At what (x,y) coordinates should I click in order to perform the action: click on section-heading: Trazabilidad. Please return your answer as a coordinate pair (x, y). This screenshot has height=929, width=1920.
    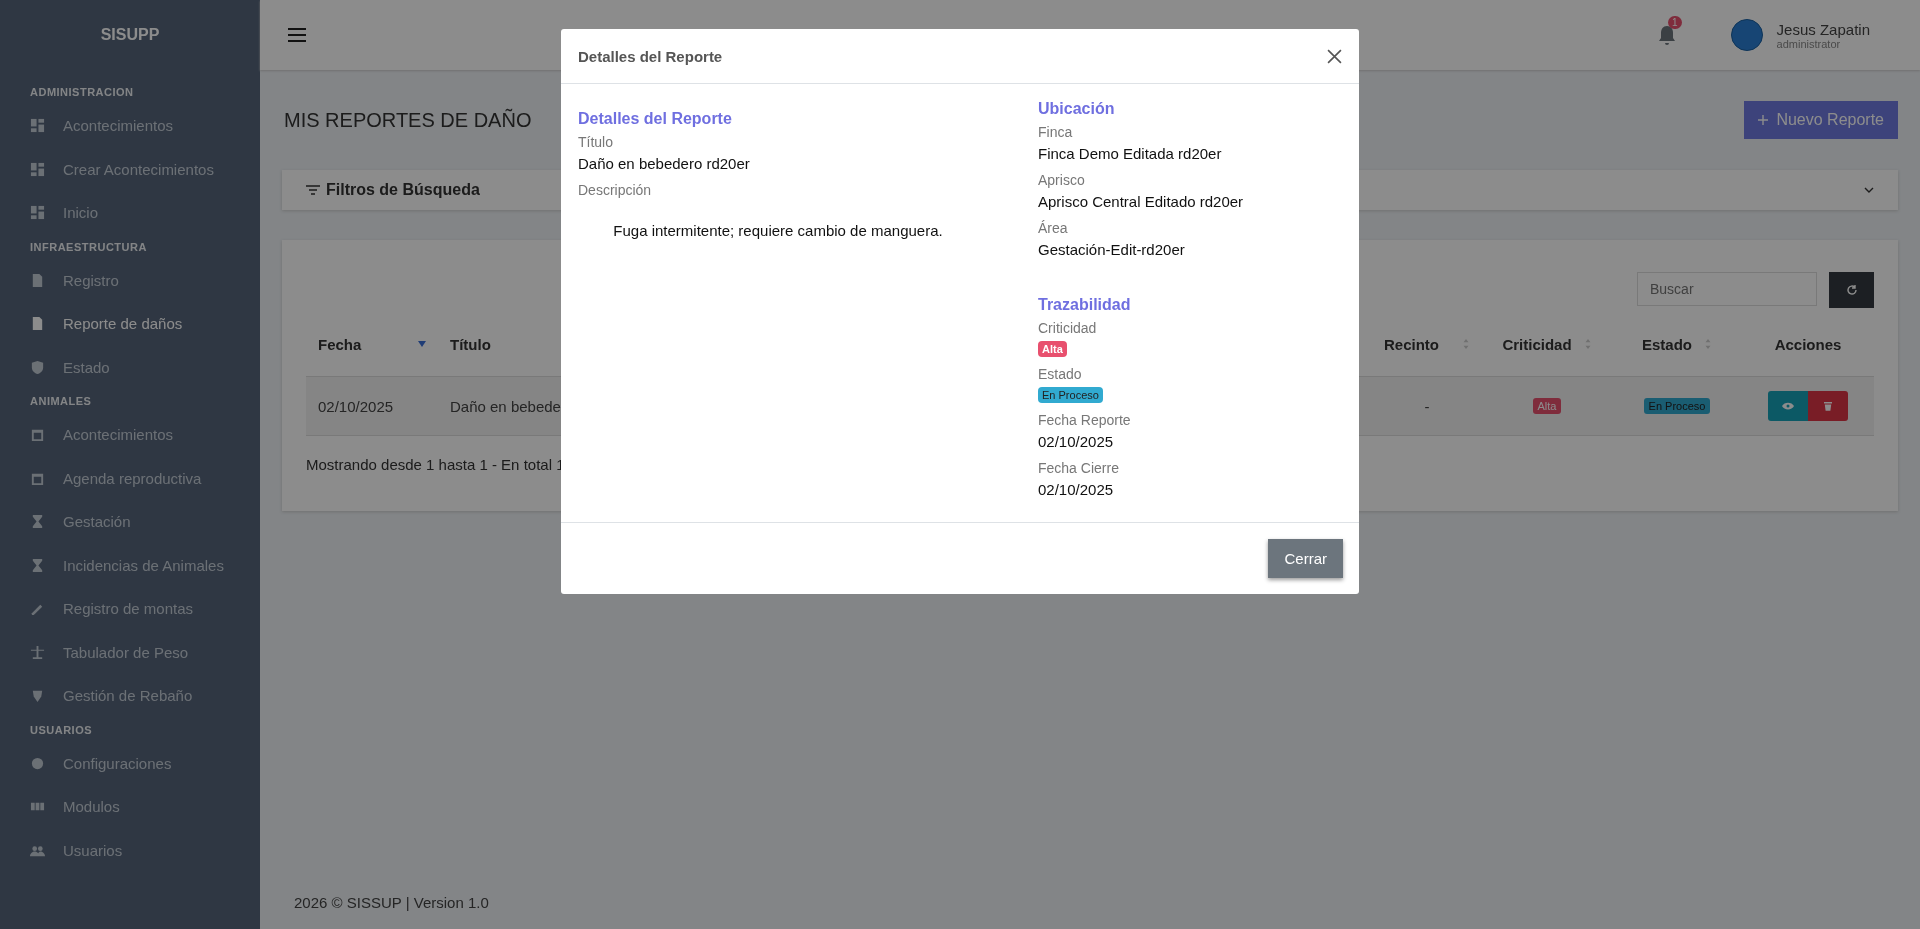
    Looking at the image, I should click on (1085, 305).